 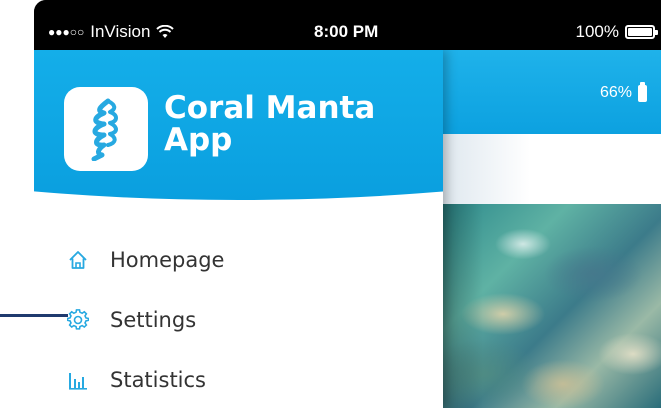 What do you see at coordinates (642, 91) in the screenshot?
I see `battery-level-icon` at bounding box center [642, 91].